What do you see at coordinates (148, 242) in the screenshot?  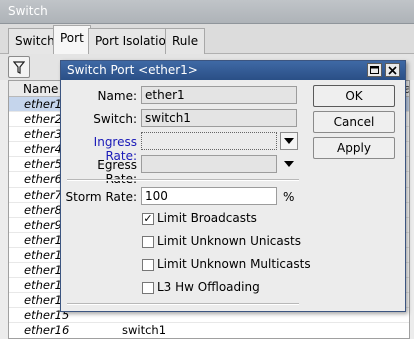 I see `limit-unknown-unicasts-checkbox` at bounding box center [148, 242].